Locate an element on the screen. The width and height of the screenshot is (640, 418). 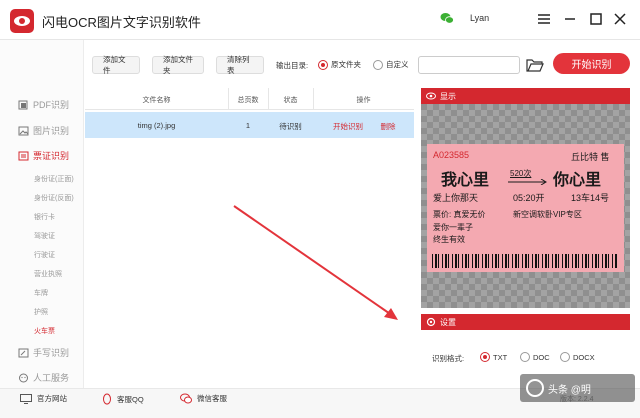
ticket-class: 新空调软卧VIP专区 is located at coordinates (547, 214).